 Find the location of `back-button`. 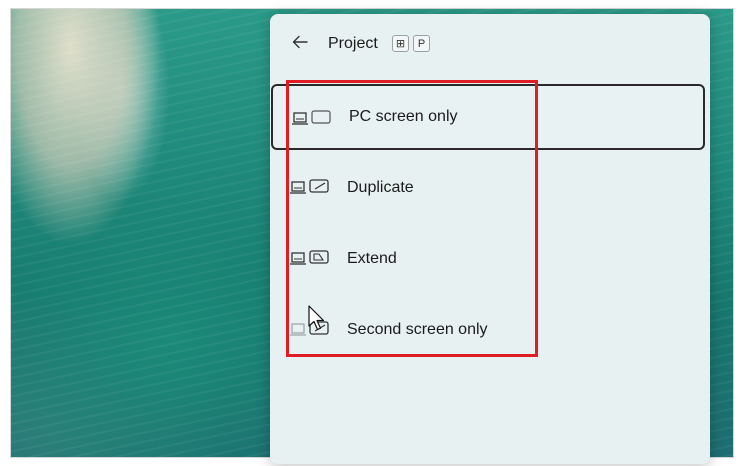

back-button is located at coordinates (300, 42).